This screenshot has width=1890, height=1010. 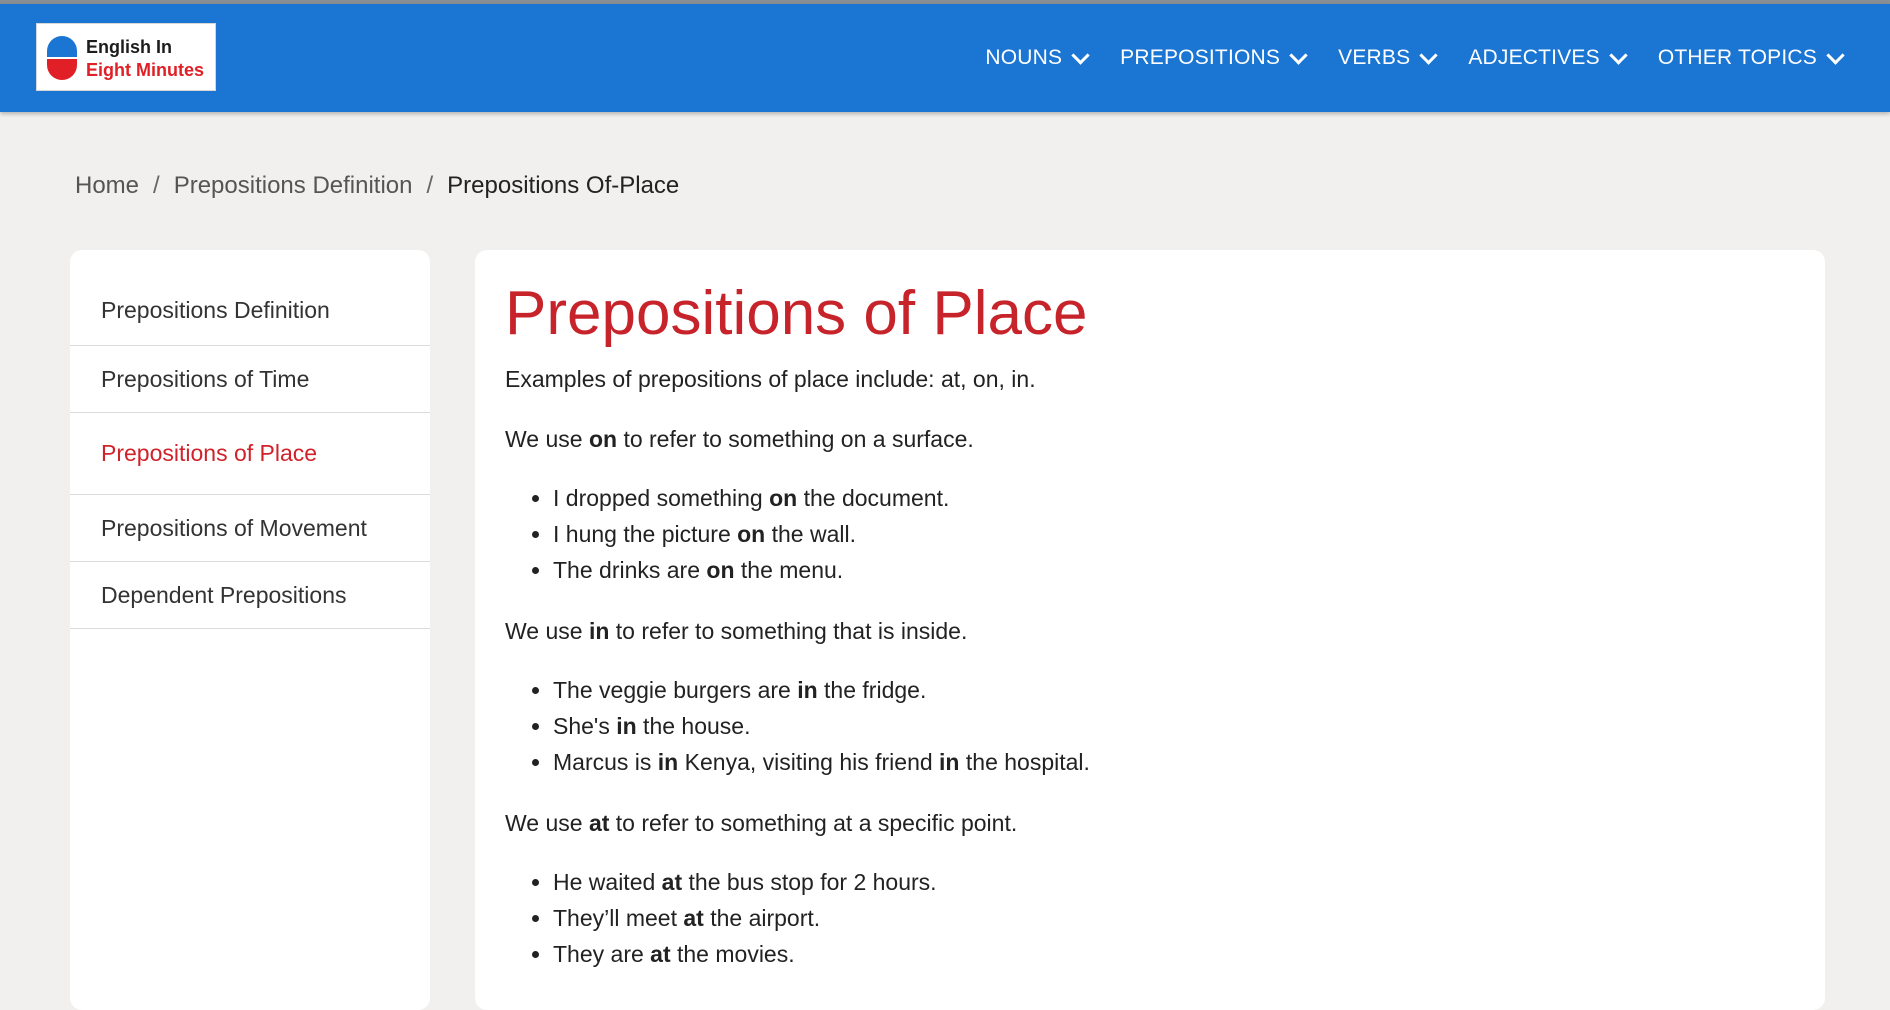 I want to click on list-item: The drinks are on the menu., so click(x=751, y=570).